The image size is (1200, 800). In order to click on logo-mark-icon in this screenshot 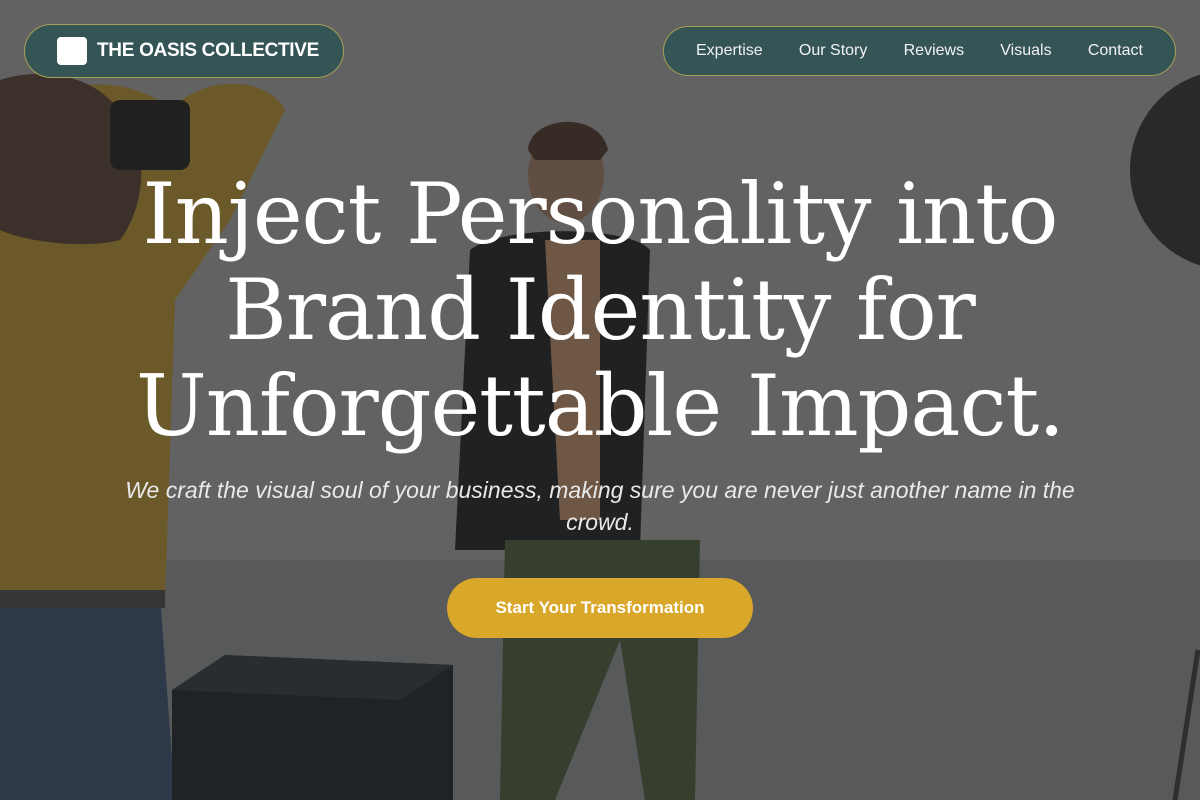, I will do `click(72, 51)`.